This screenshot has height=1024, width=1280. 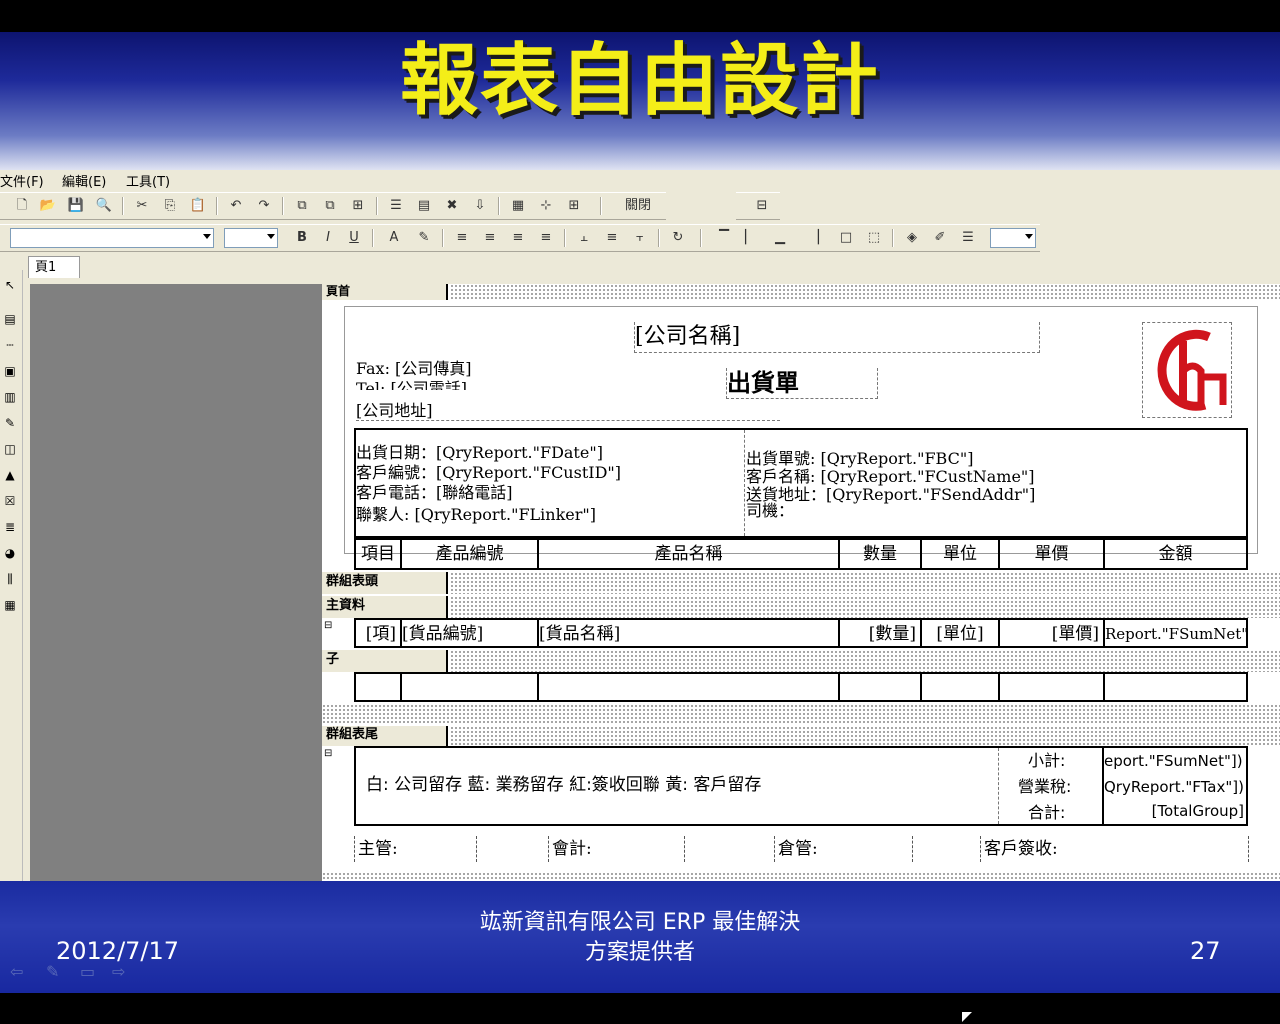 I want to click on address-field: [公司地址], so click(x=568, y=411).